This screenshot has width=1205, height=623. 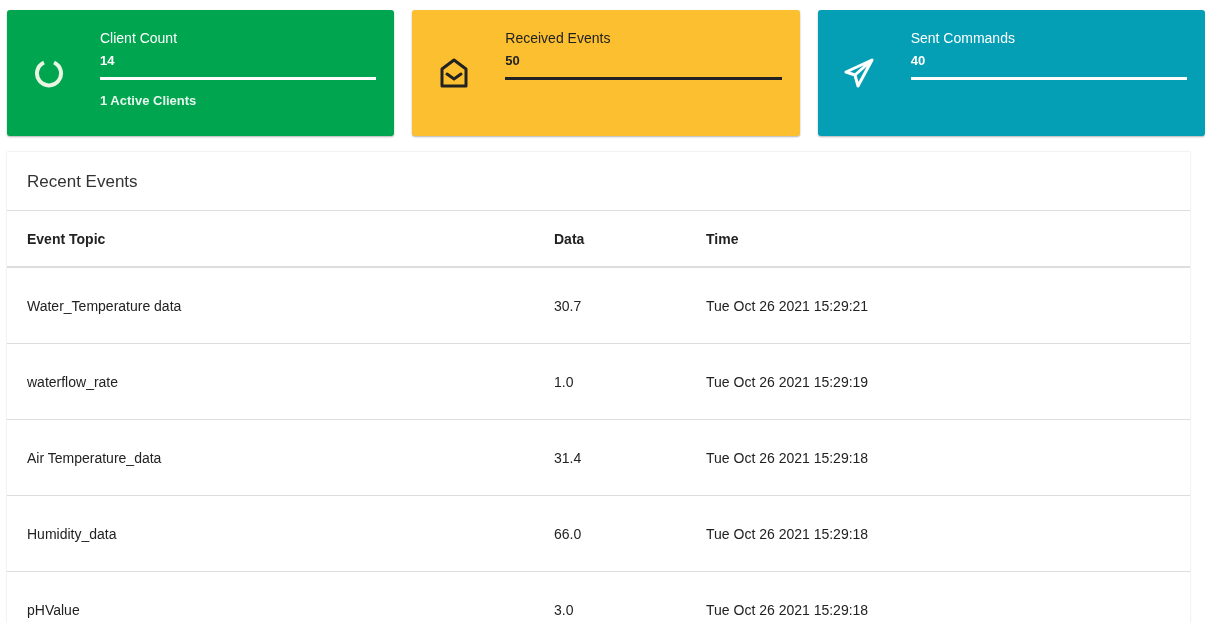 I want to click on table-cell: Humidity_data, so click(x=72, y=533).